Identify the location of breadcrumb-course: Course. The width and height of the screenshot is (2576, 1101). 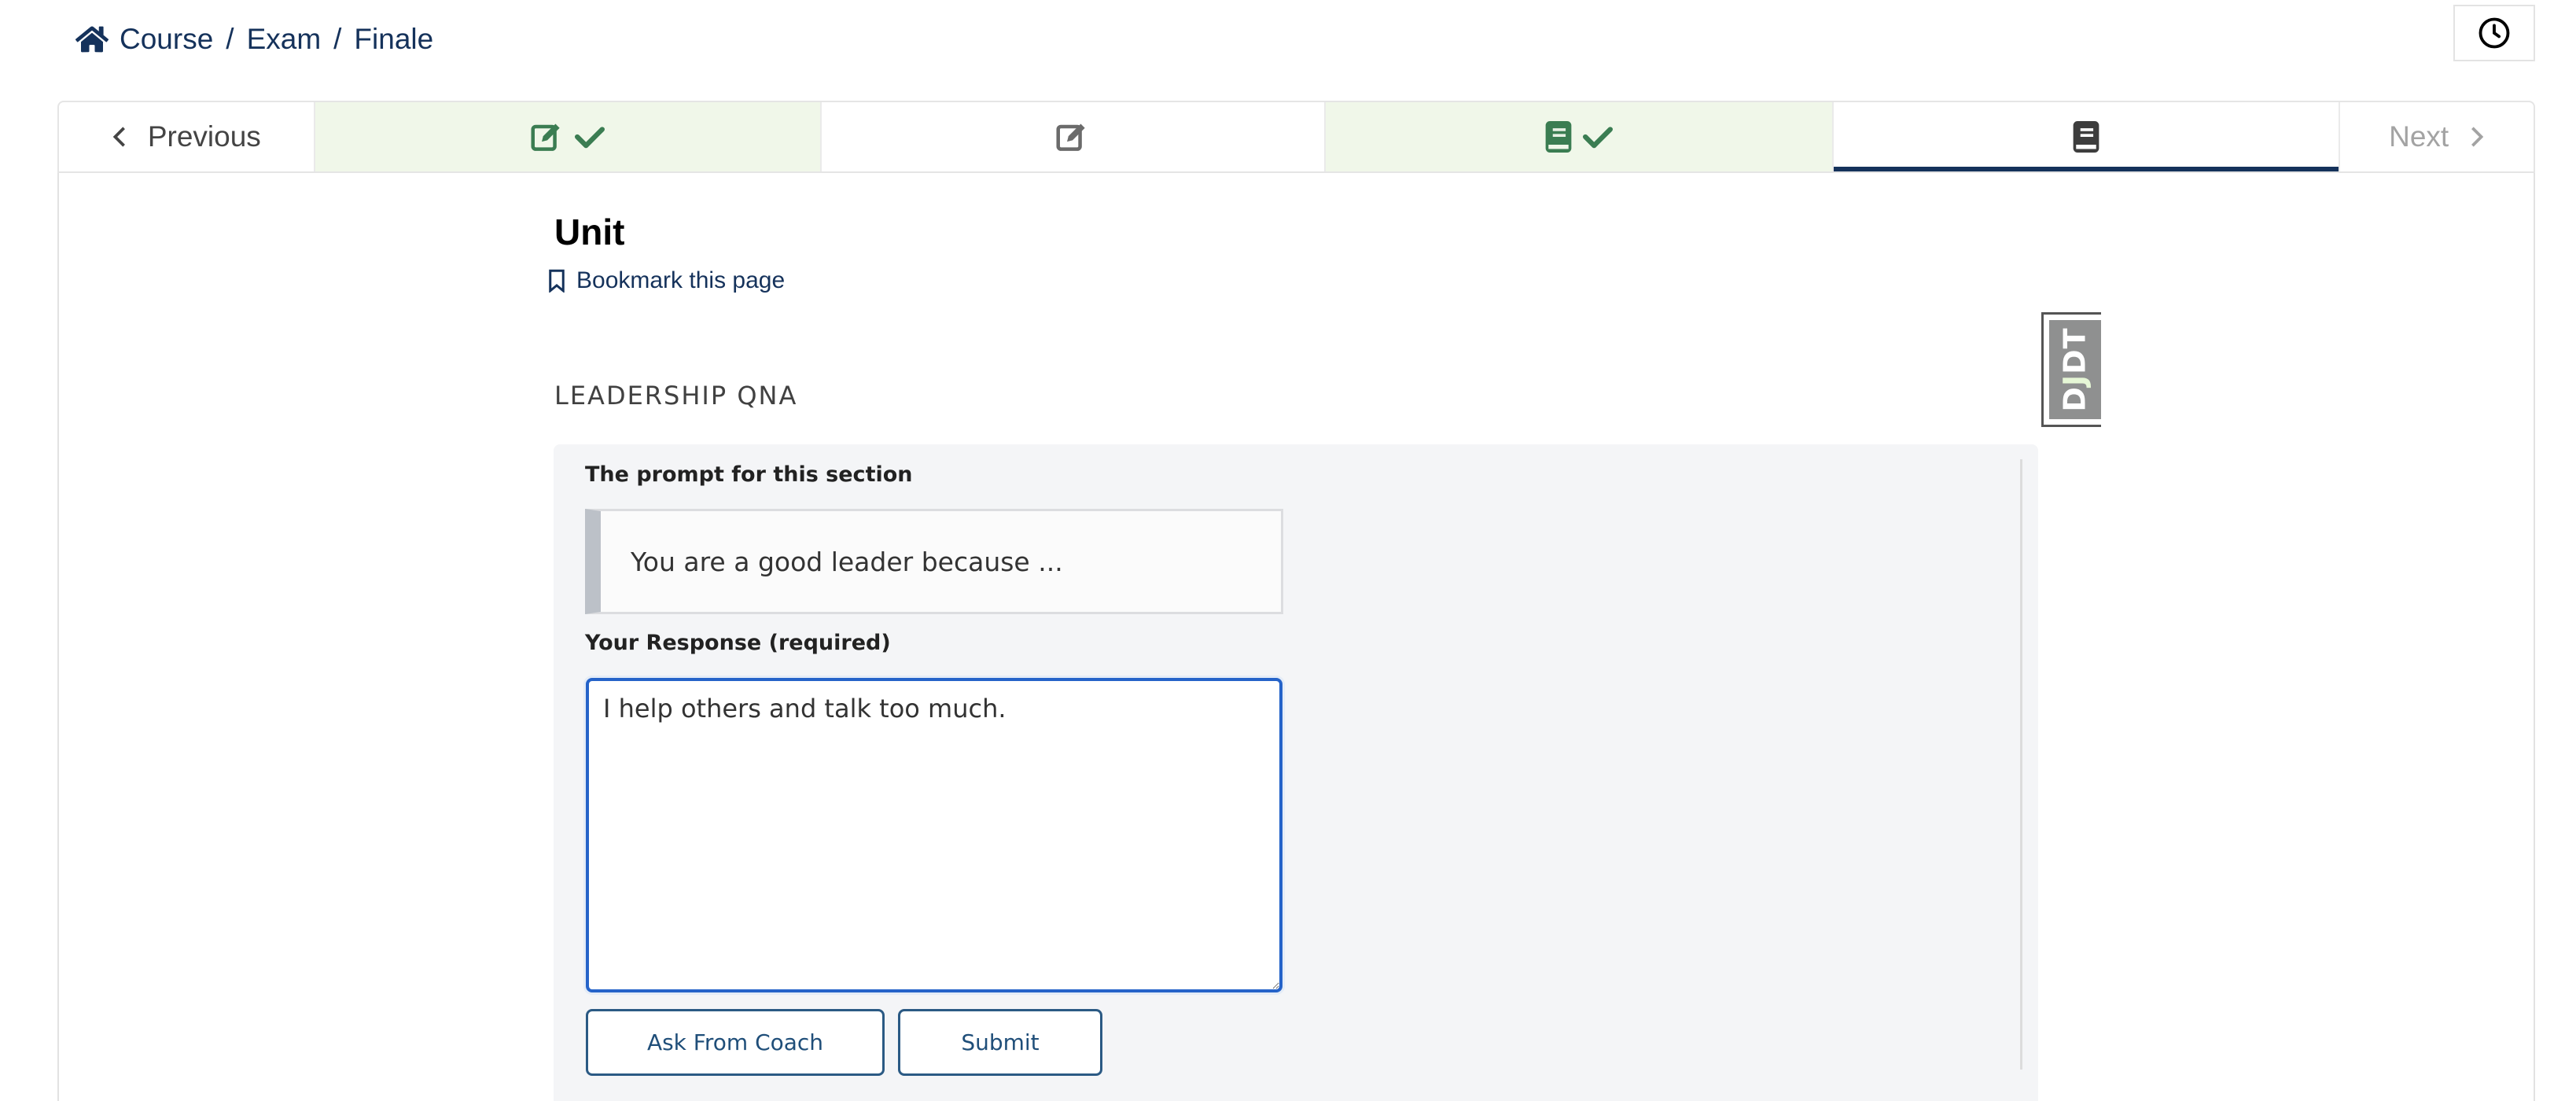
(166, 39).